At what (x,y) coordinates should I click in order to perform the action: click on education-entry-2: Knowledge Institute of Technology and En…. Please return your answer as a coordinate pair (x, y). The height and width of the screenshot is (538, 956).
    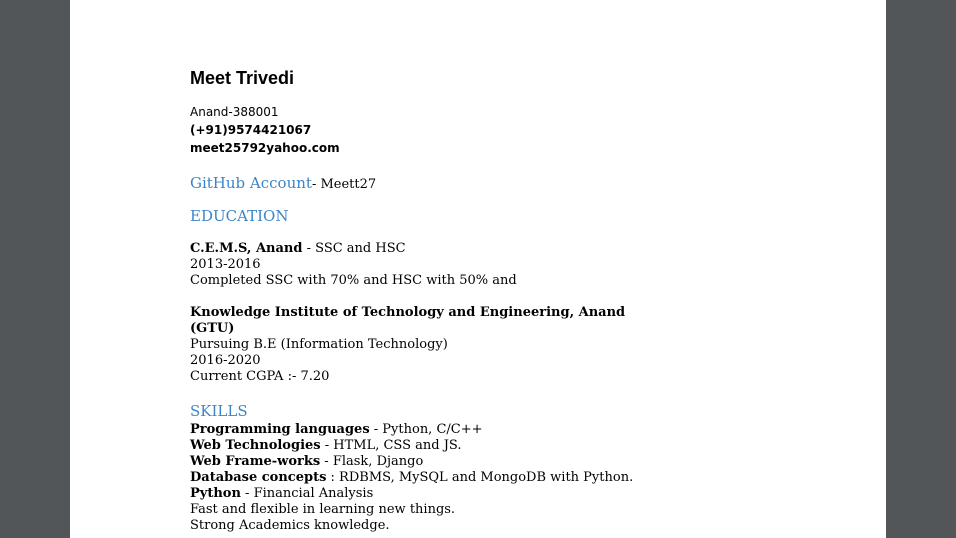
    Looking at the image, I should click on (407, 345).